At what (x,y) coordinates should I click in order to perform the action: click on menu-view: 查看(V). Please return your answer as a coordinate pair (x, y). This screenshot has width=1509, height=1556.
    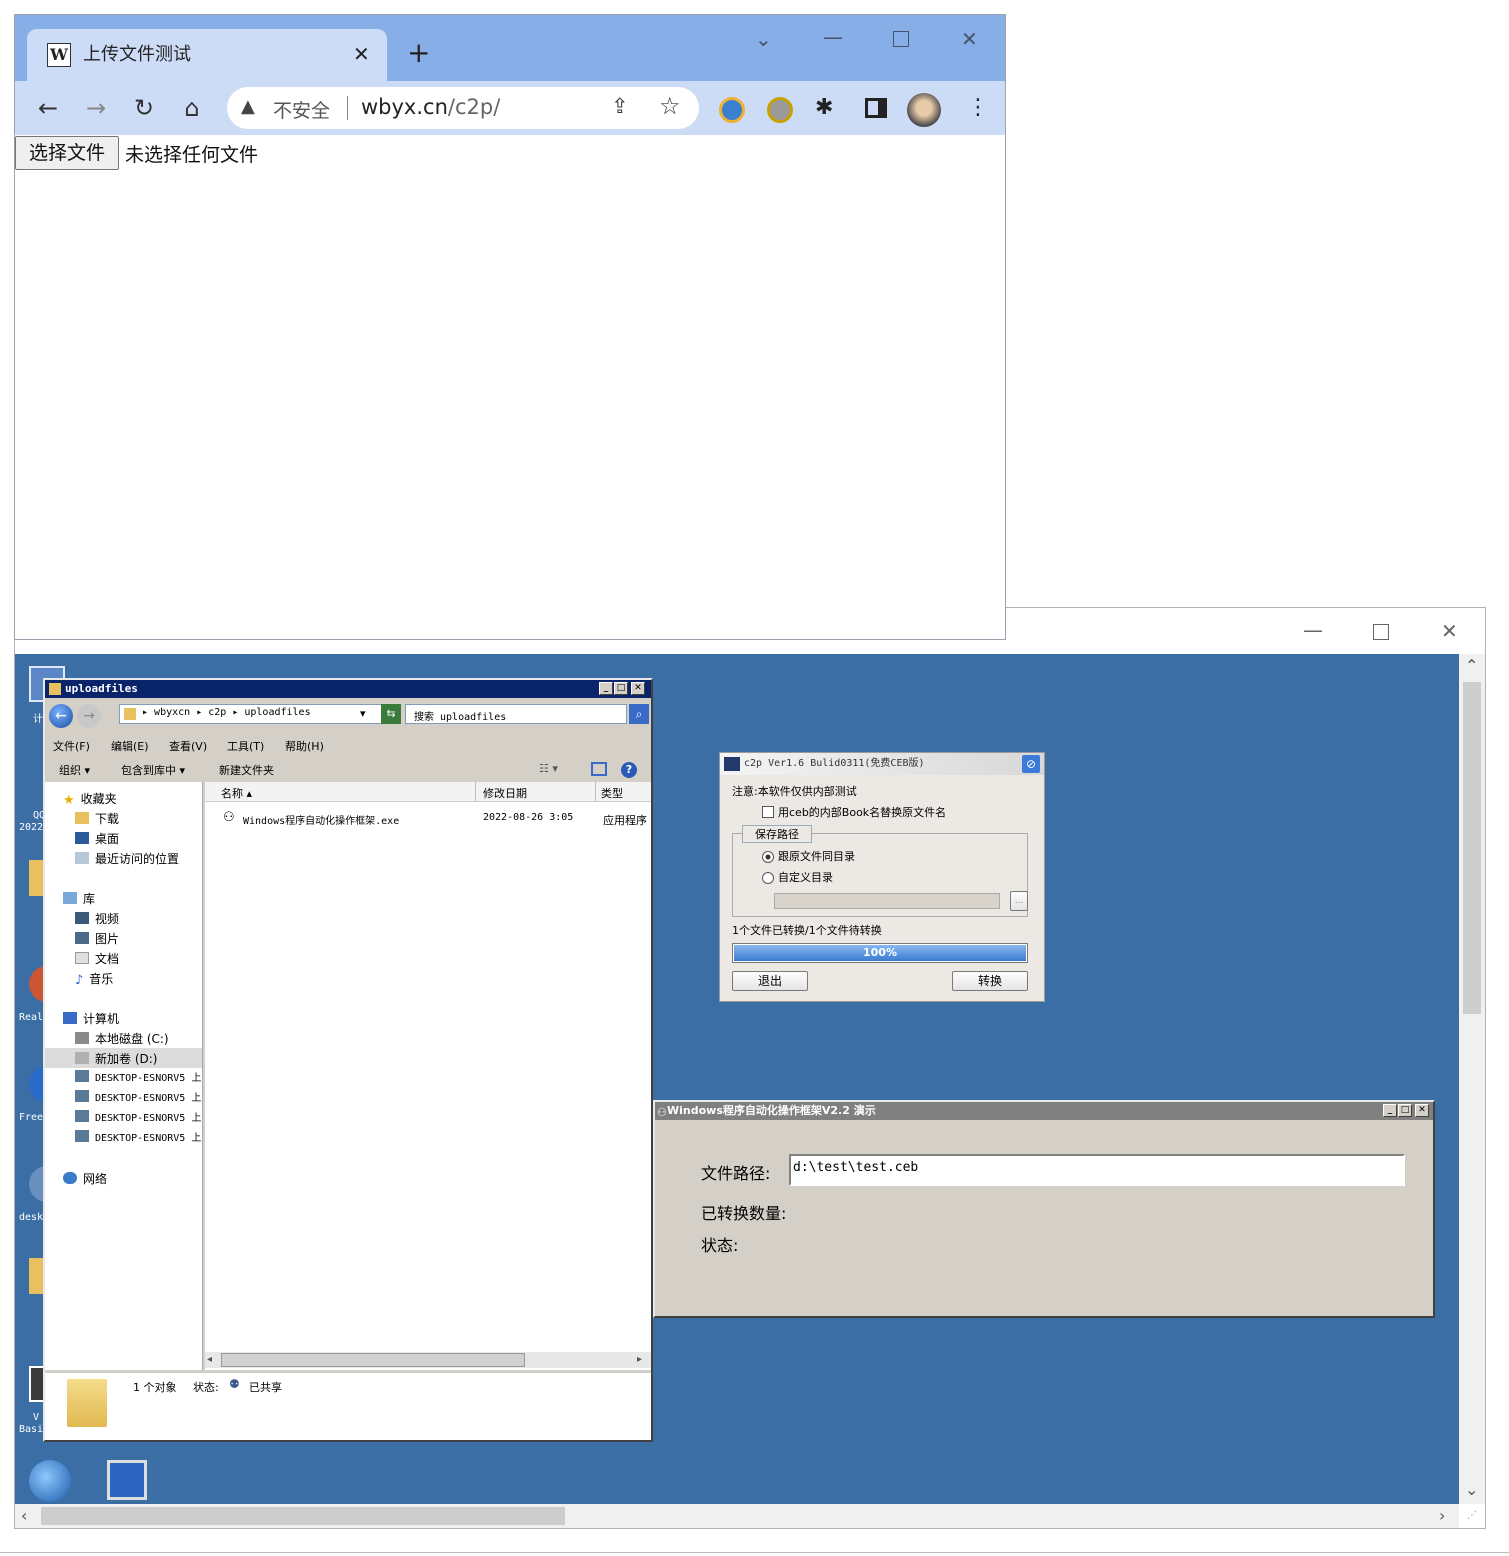
    Looking at the image, I should click on (188, 746).